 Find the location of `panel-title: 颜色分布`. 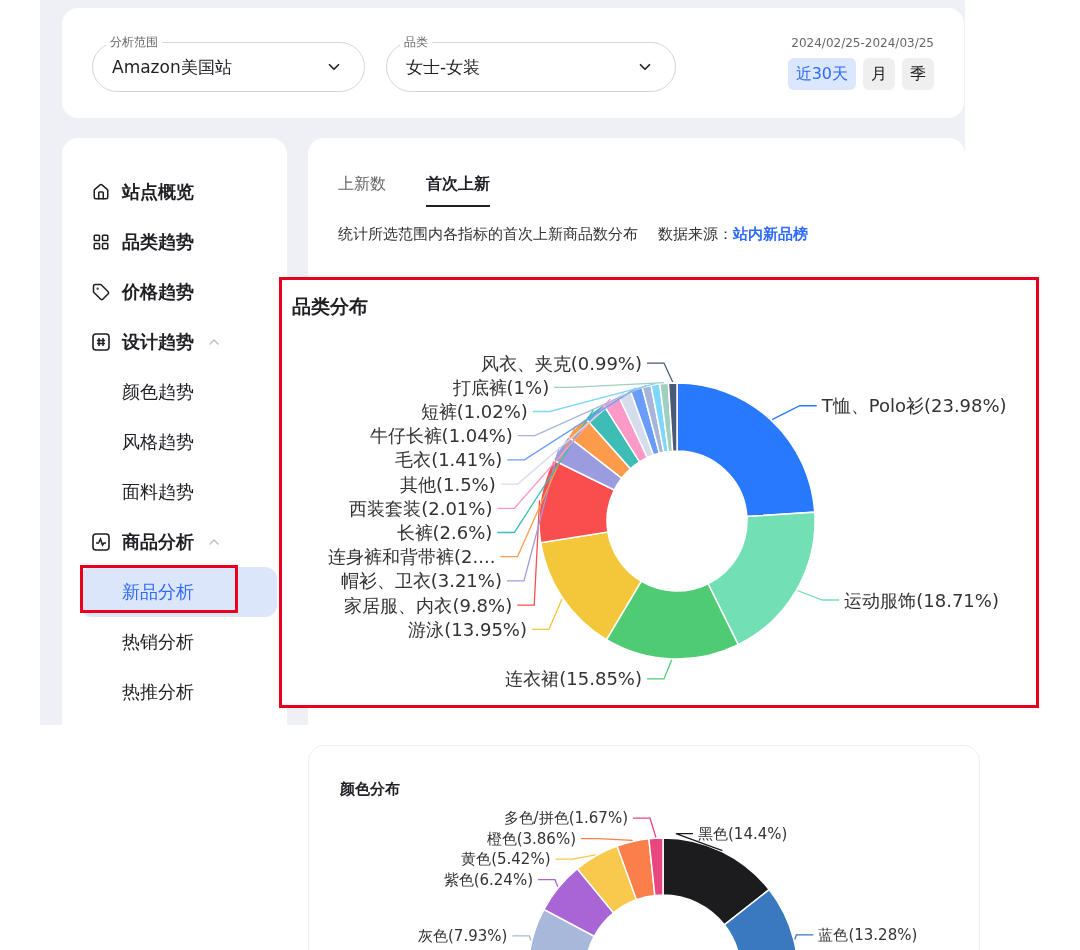

panel-title: 颜色分布 is located at coordinates (370, 789).